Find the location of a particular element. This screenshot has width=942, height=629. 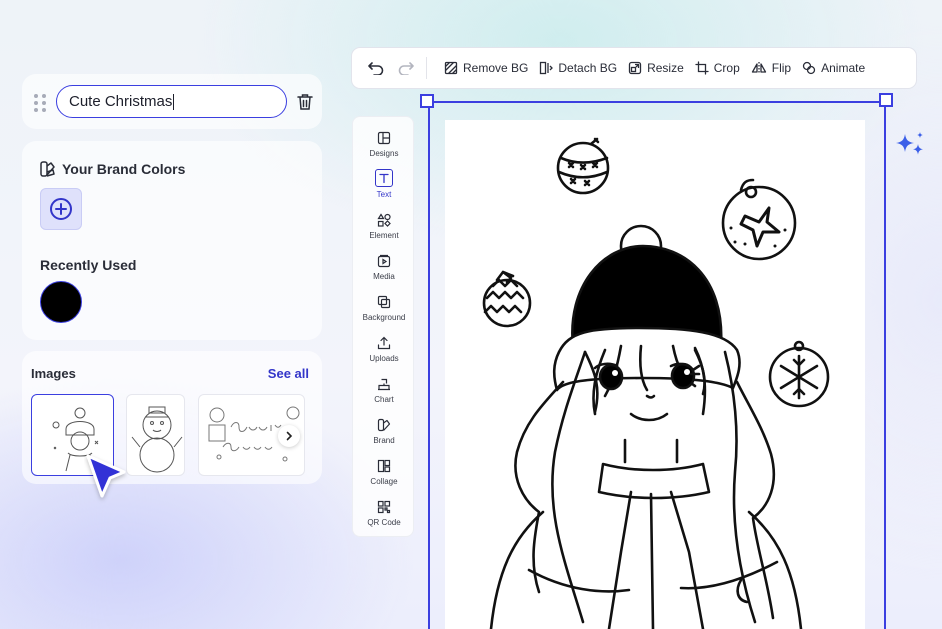

sidebar-item-uploads: Uploads is located at coordinates (384, 352).